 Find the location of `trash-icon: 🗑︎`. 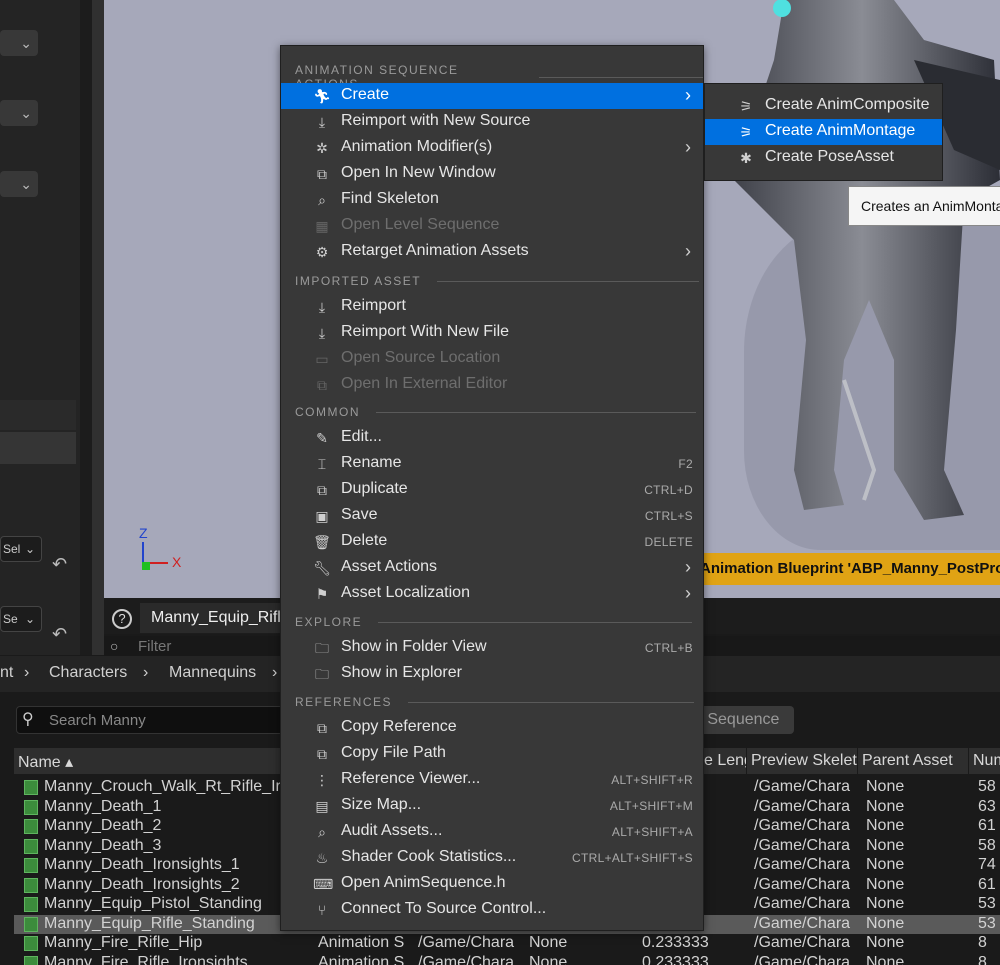

trash-icon: 🗑︎ is located at coordinates (322, 542).